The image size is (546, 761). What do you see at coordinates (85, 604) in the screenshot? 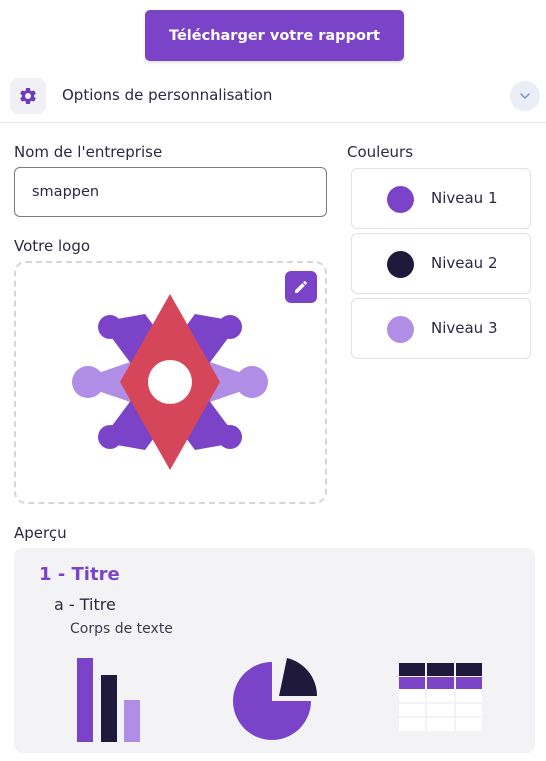
I see `preview-heading-2: a - Titre` at bounding box center [85, 604].